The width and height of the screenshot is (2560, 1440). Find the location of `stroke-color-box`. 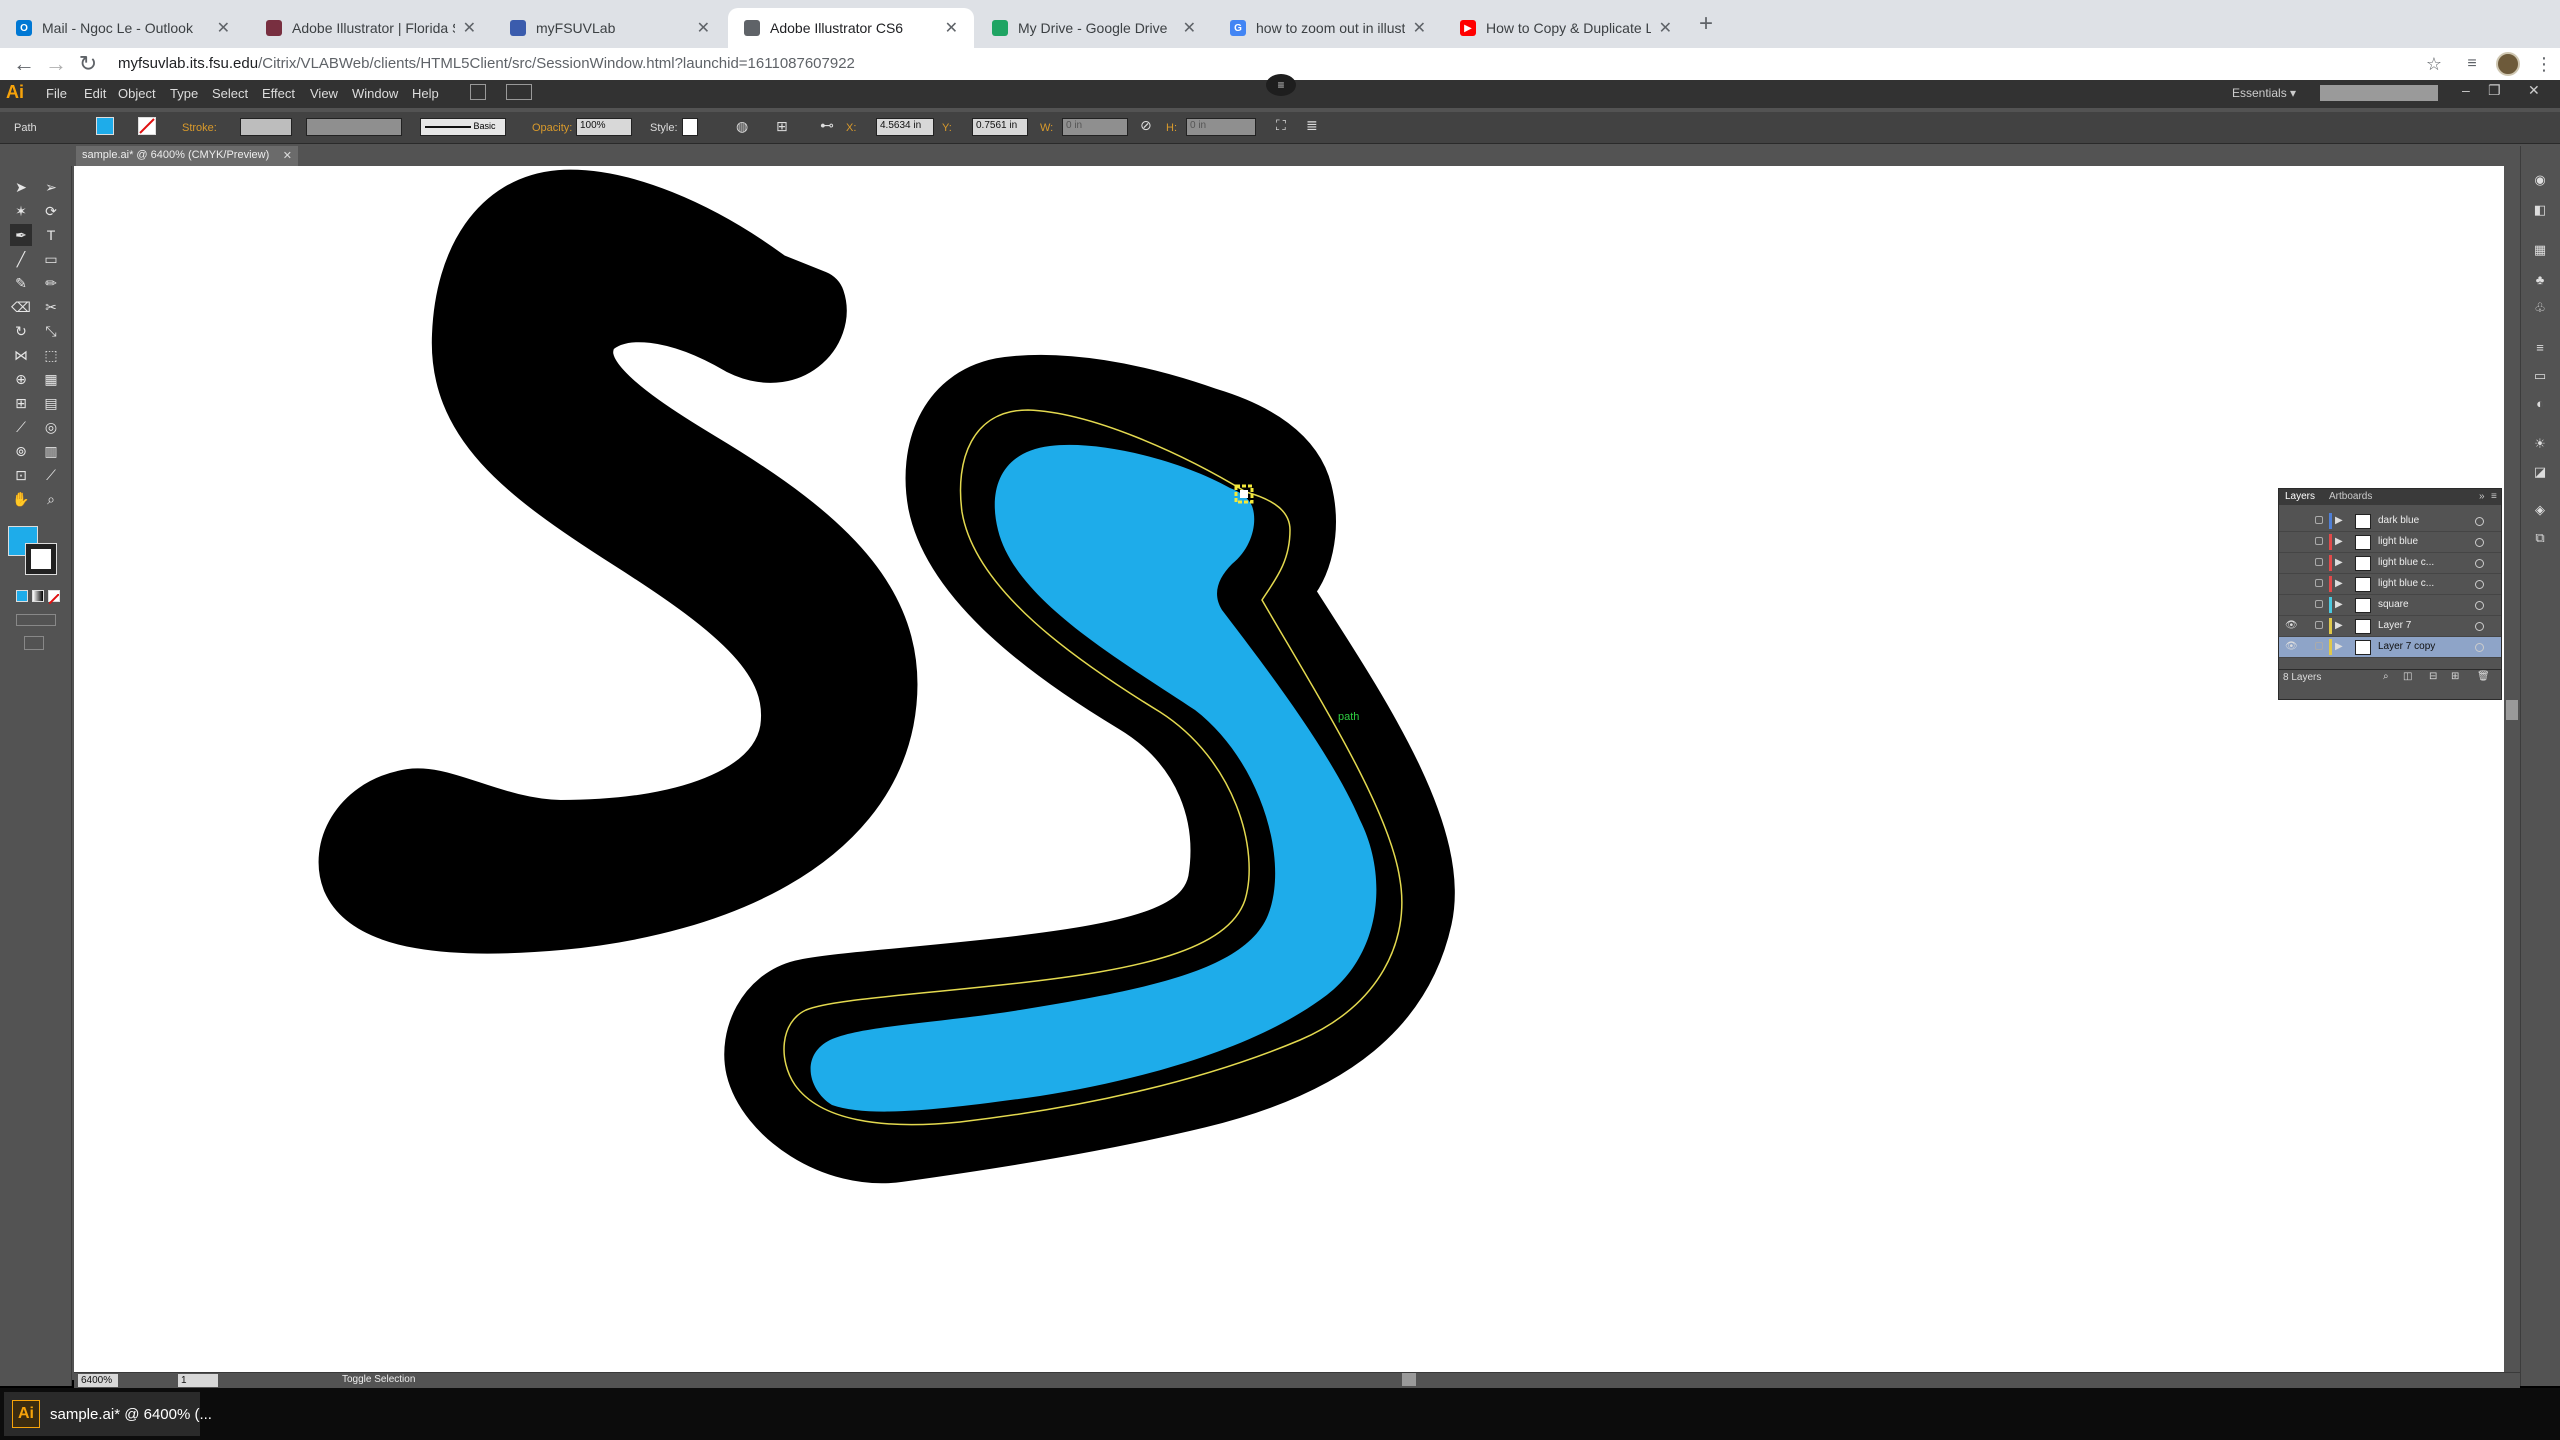

stroke-color-box is located at coordinates (41, 559).